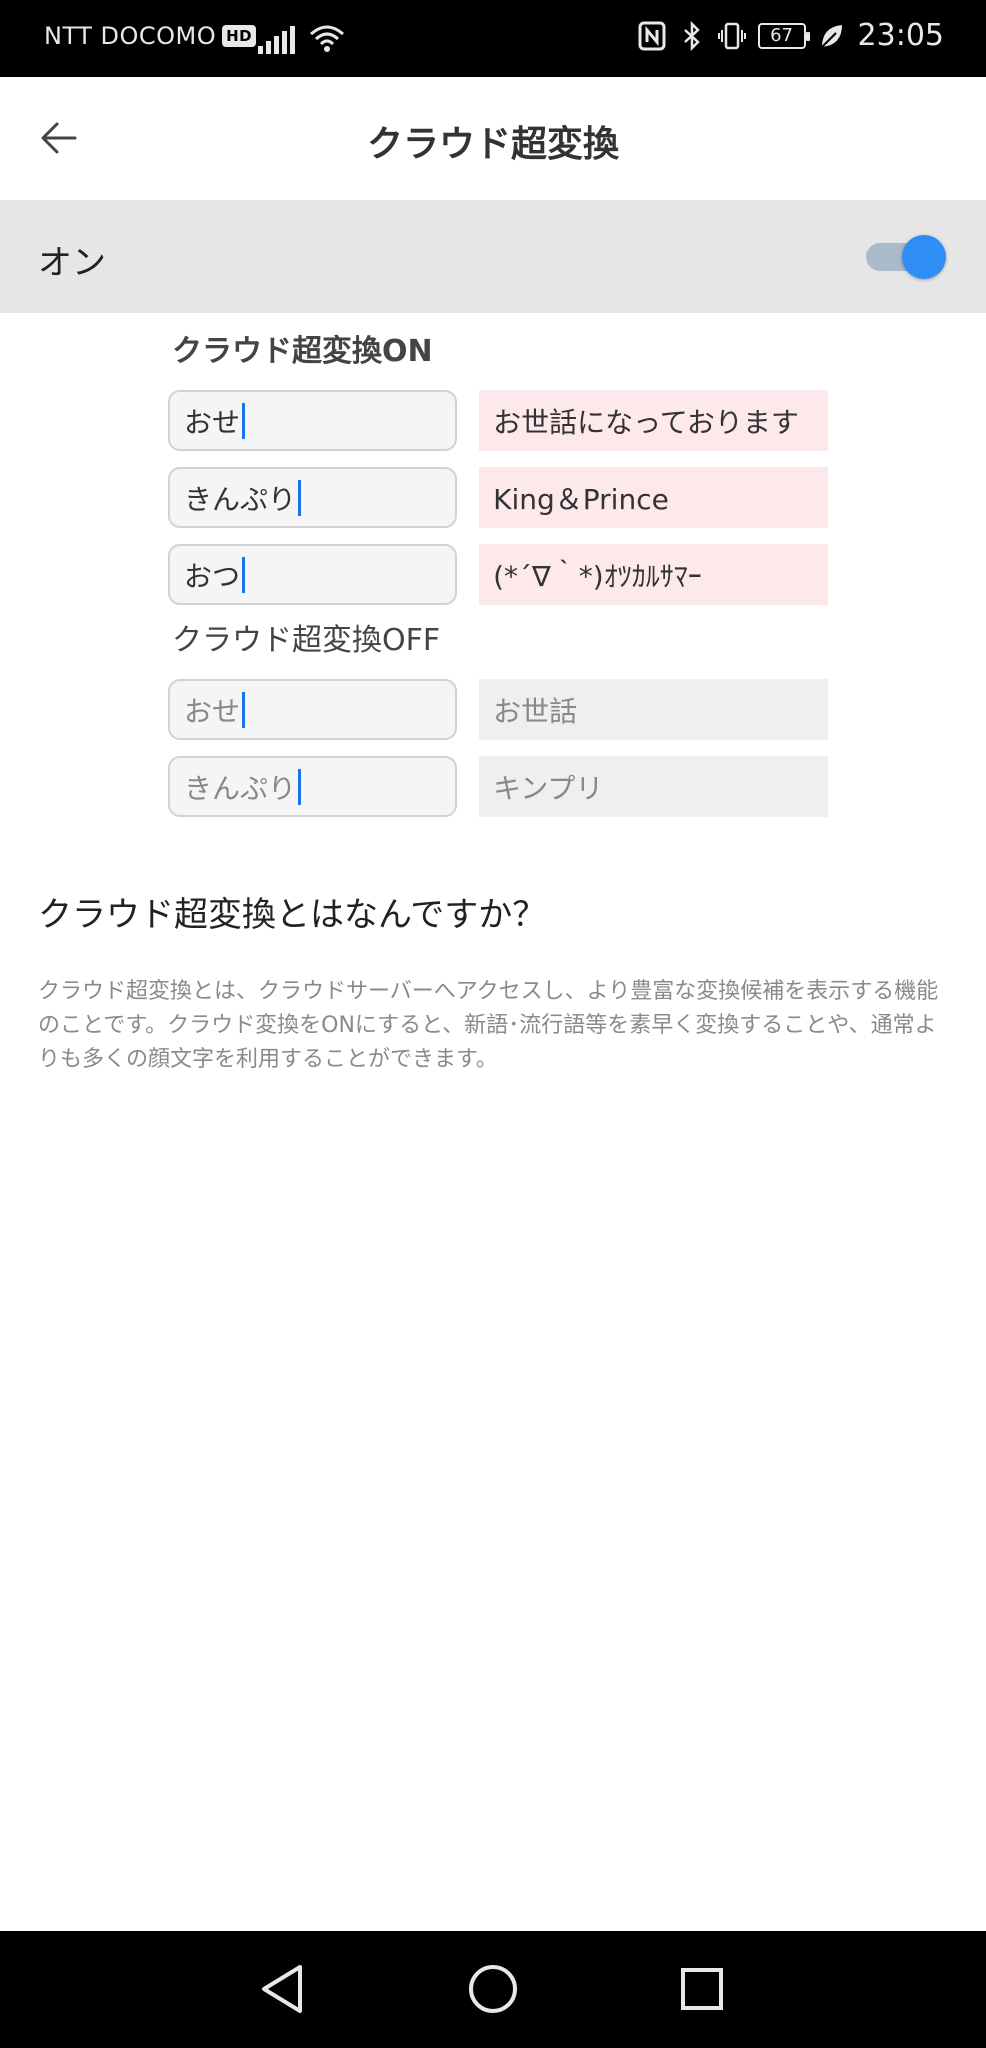  Describe the element at coordinates (276, 40) in the screenshot. I see `signal-icon` at that location.